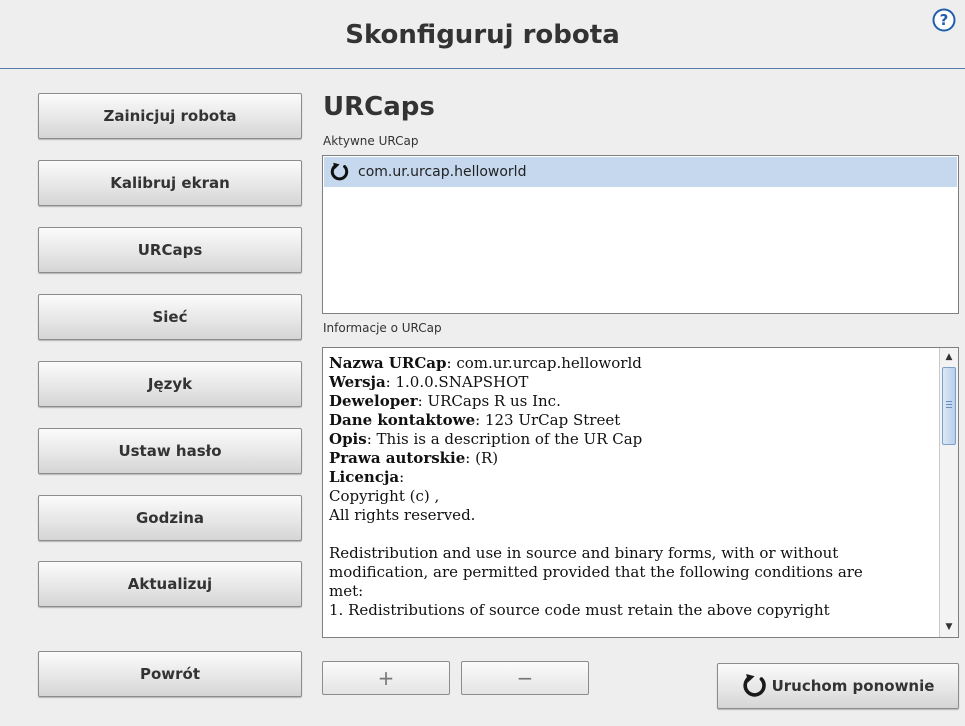 This screenshot has height=726, width=965. I want to click on license-line: Copyright (c) ,, so click(384, 496).